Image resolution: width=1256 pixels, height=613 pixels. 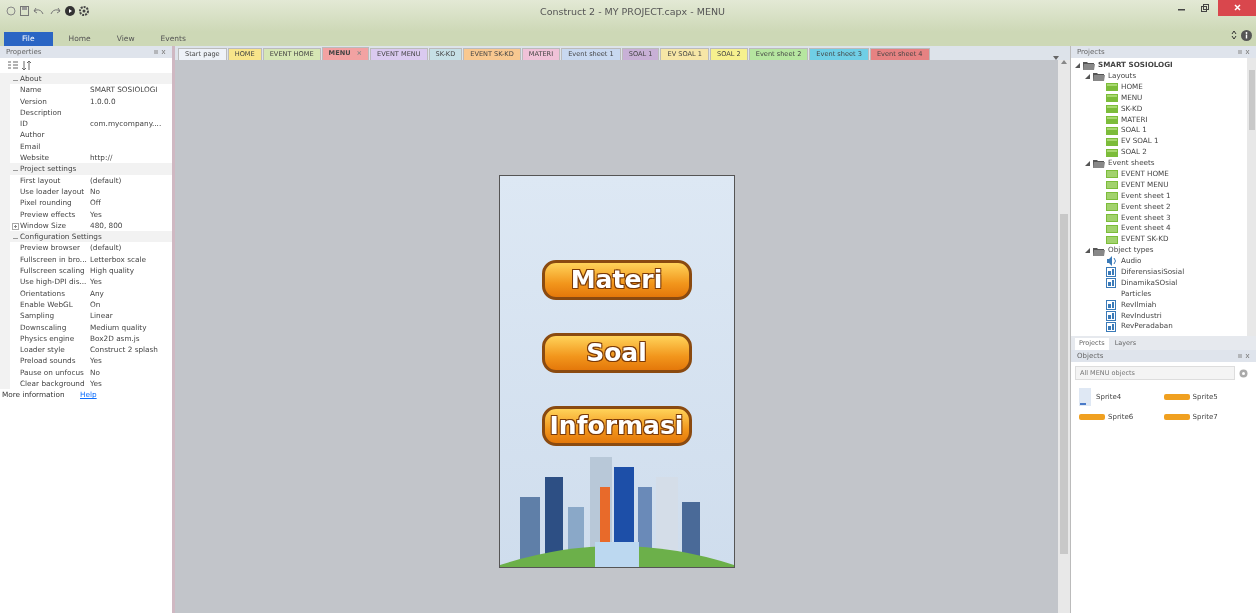 What do you see at coordinates (13, 65) in the screenshot?
I see `categorized-icon` at bounding box center [13, 65].